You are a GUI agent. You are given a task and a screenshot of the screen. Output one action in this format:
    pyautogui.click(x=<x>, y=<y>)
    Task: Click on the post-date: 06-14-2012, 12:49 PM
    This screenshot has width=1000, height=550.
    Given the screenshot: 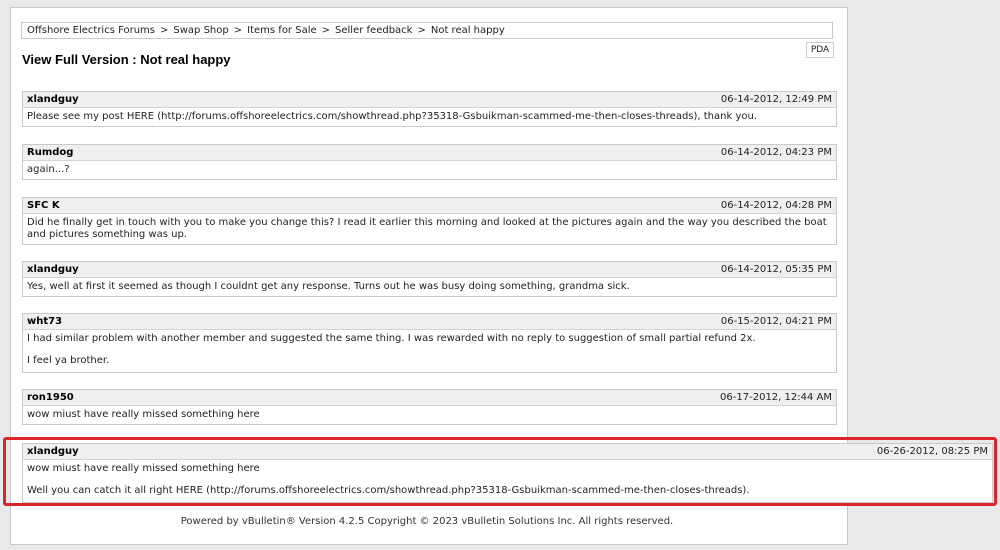 What is the action you would take?
    pyautogui.click(x=776, y=99)
    